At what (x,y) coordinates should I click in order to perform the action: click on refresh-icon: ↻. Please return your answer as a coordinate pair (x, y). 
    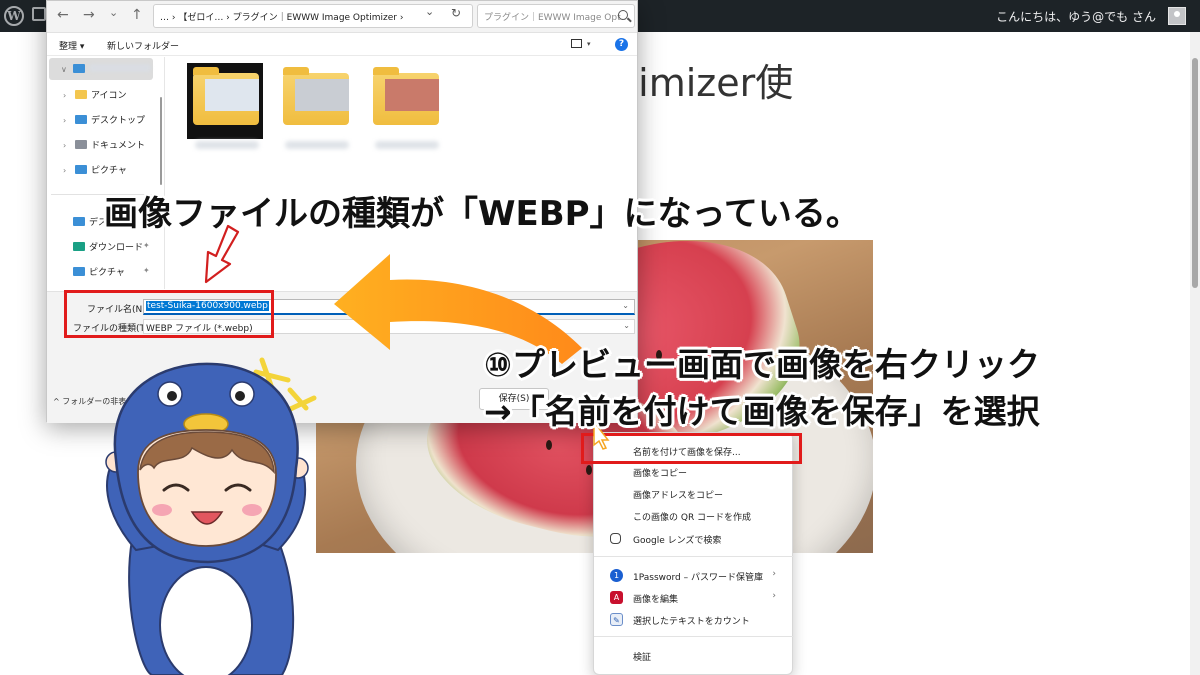
    Looking at the image, I should click on (456, 13).